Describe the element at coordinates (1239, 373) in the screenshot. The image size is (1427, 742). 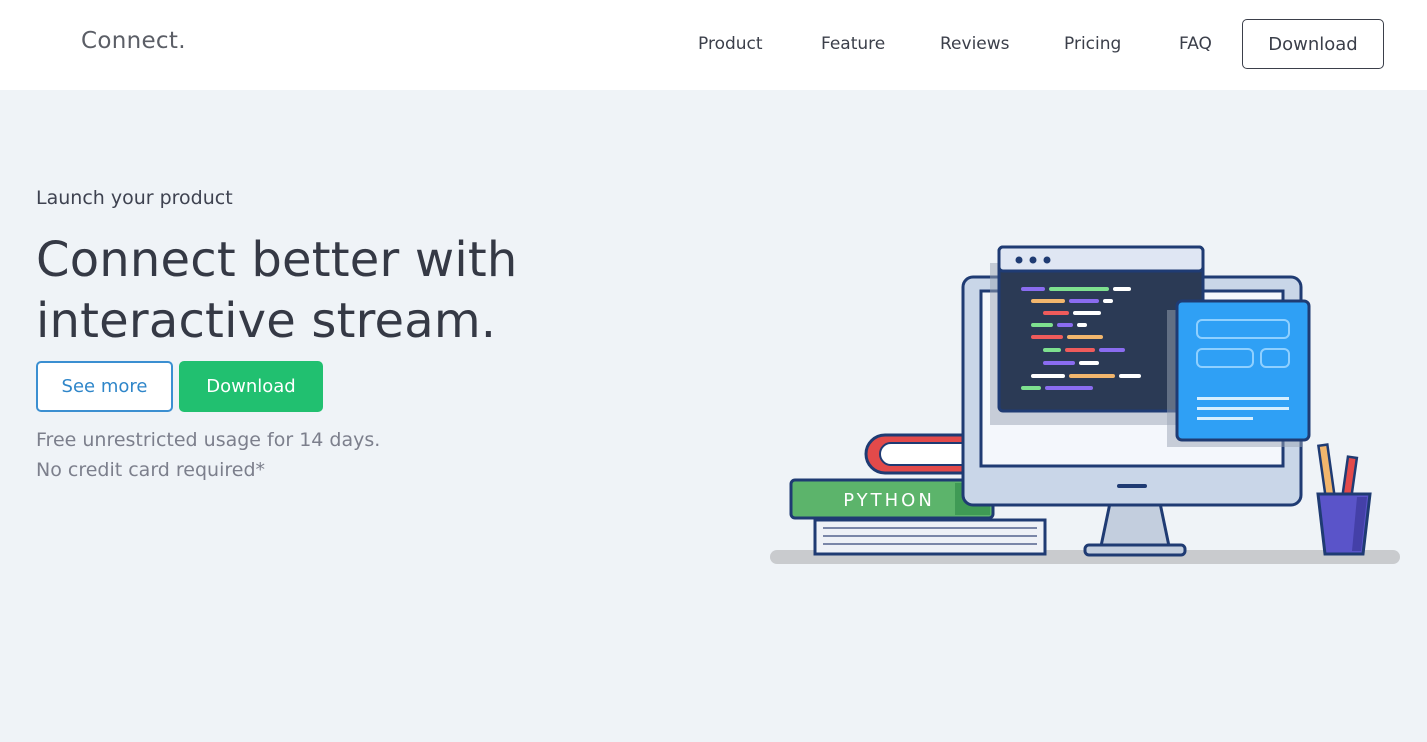
I see `form-card` at that location.